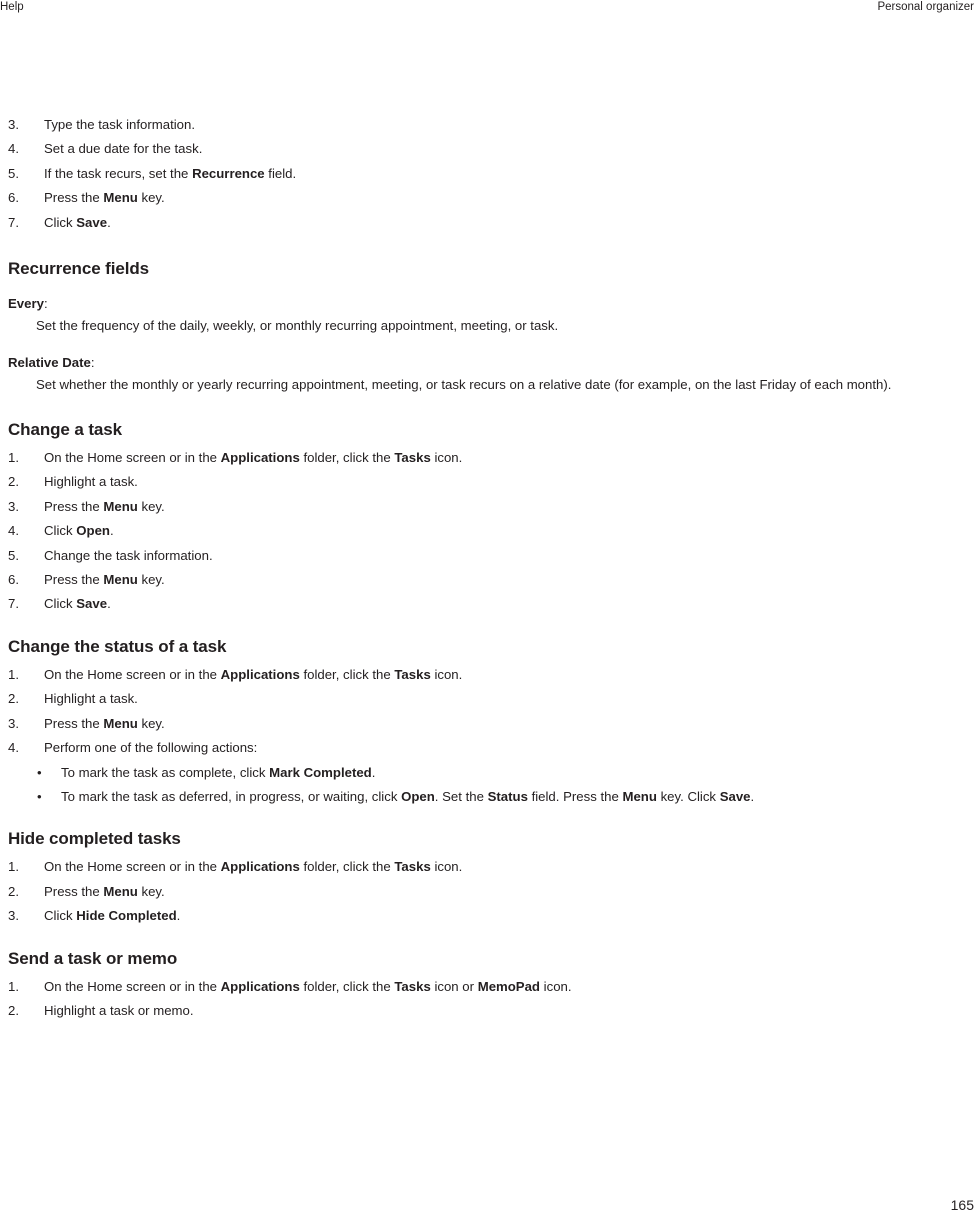 This screenshot has width=974, height=1228. What do you see at coordinates (13, 222) in the screenshot?
I see `list-item-number: 7.` at bounding box center [13, 222].